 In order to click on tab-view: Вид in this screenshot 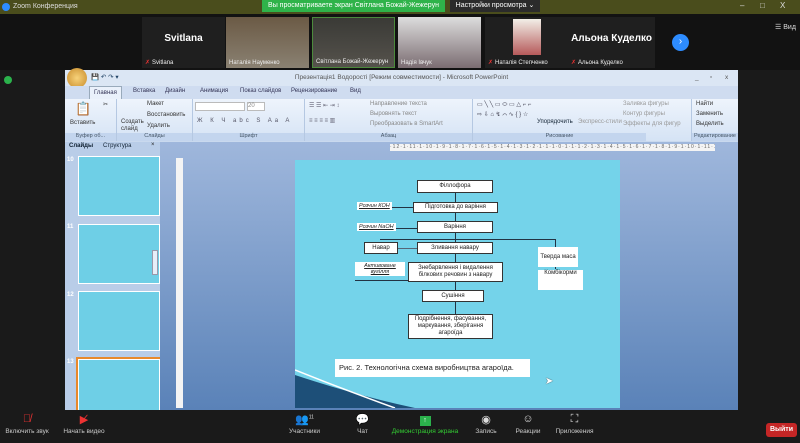, I will do `click(355, 91)`.